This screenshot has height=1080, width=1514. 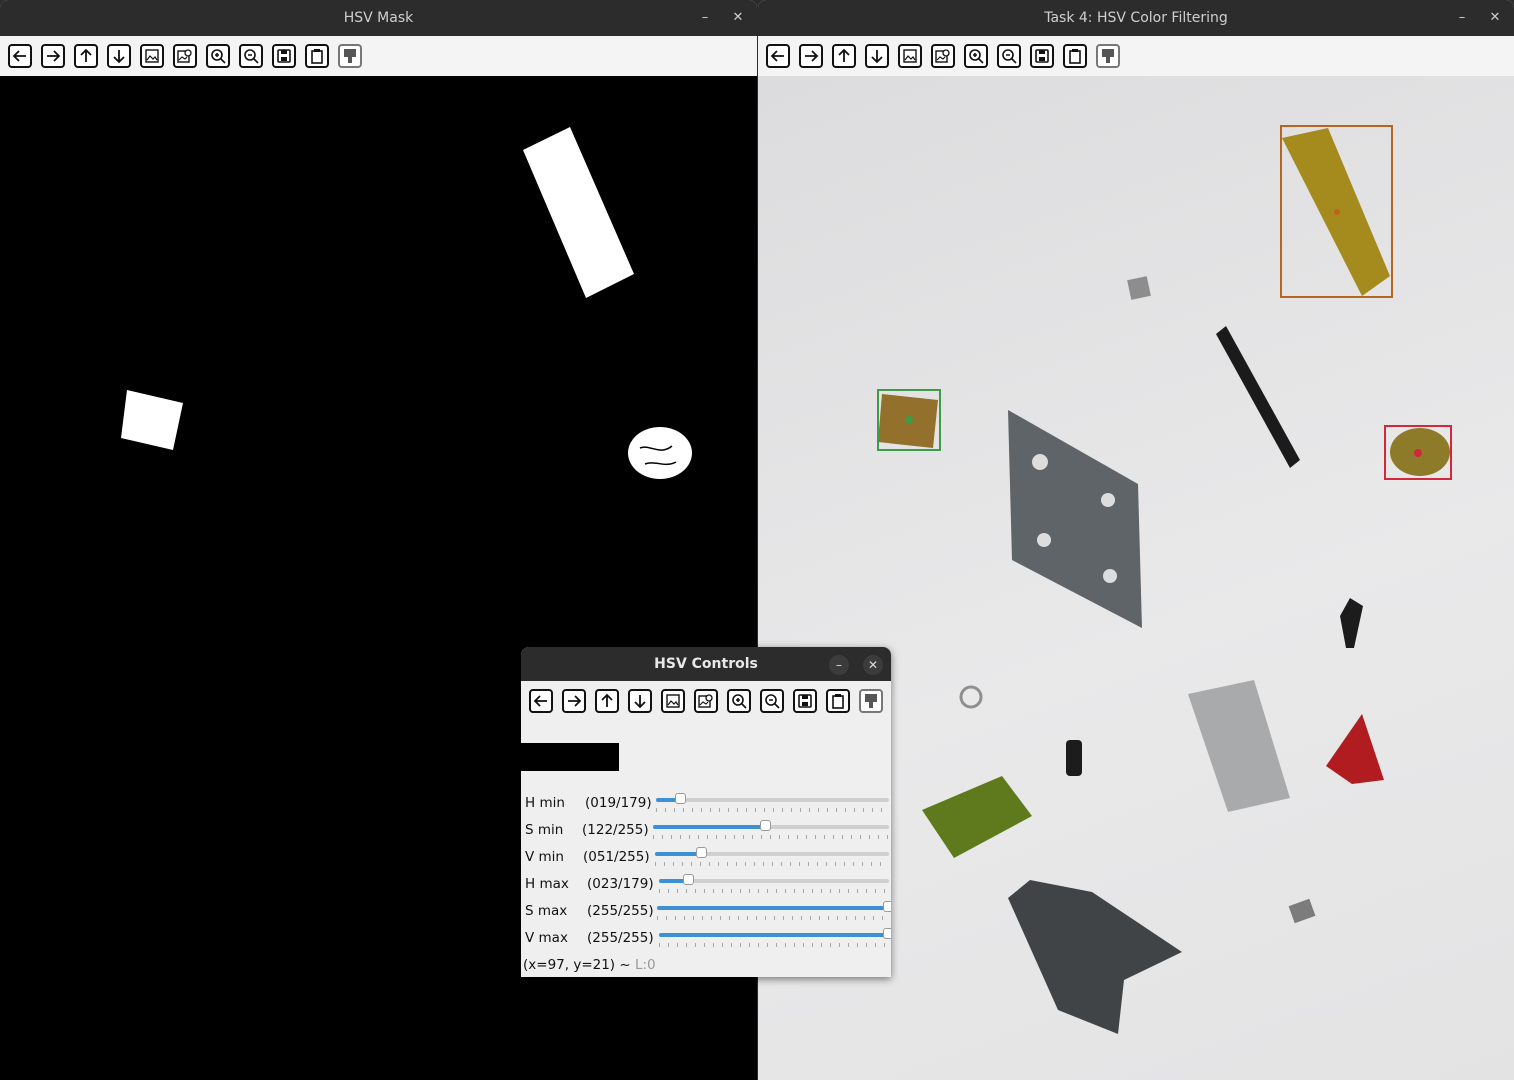 What do you see at coordinates (152, 420) in the screenshot?
I see `mask-blob-square` at bounding box center [152, 420].